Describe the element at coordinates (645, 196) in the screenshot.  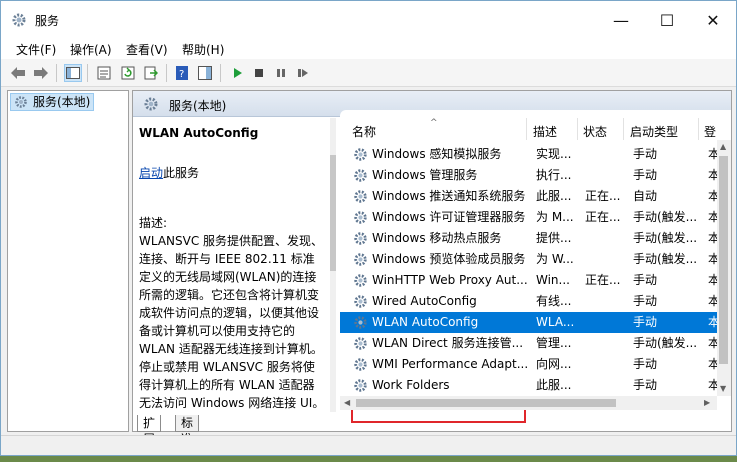
I see `service-startup-cell: 自动` at that location.